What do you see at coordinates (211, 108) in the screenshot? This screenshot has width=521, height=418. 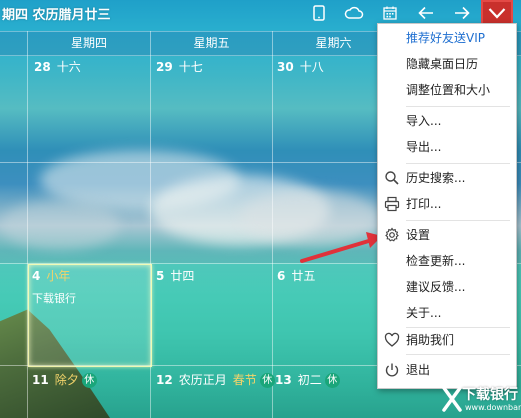 I see `day-cell: 29 十七` at bounding box center [211, 108].